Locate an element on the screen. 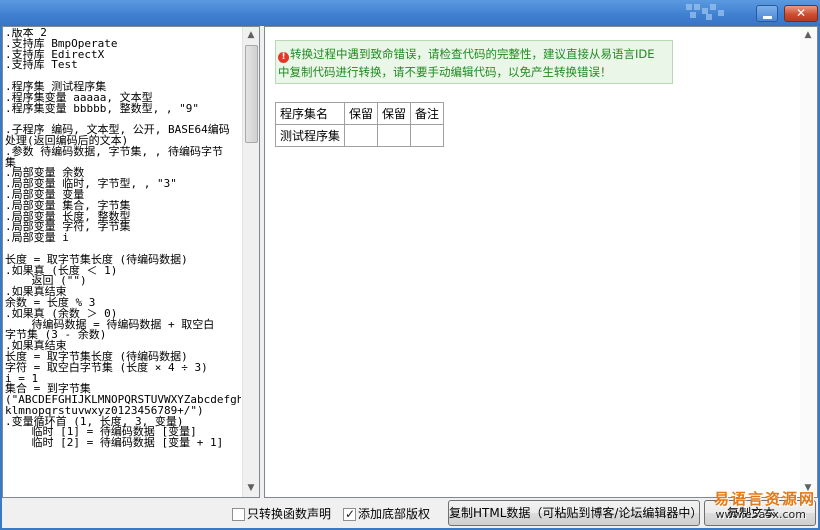 This screenshot has height=530, width=820. module-table: 程序集名 保留 保留 备注 测试程序集 is located at coordinates (359, 124).